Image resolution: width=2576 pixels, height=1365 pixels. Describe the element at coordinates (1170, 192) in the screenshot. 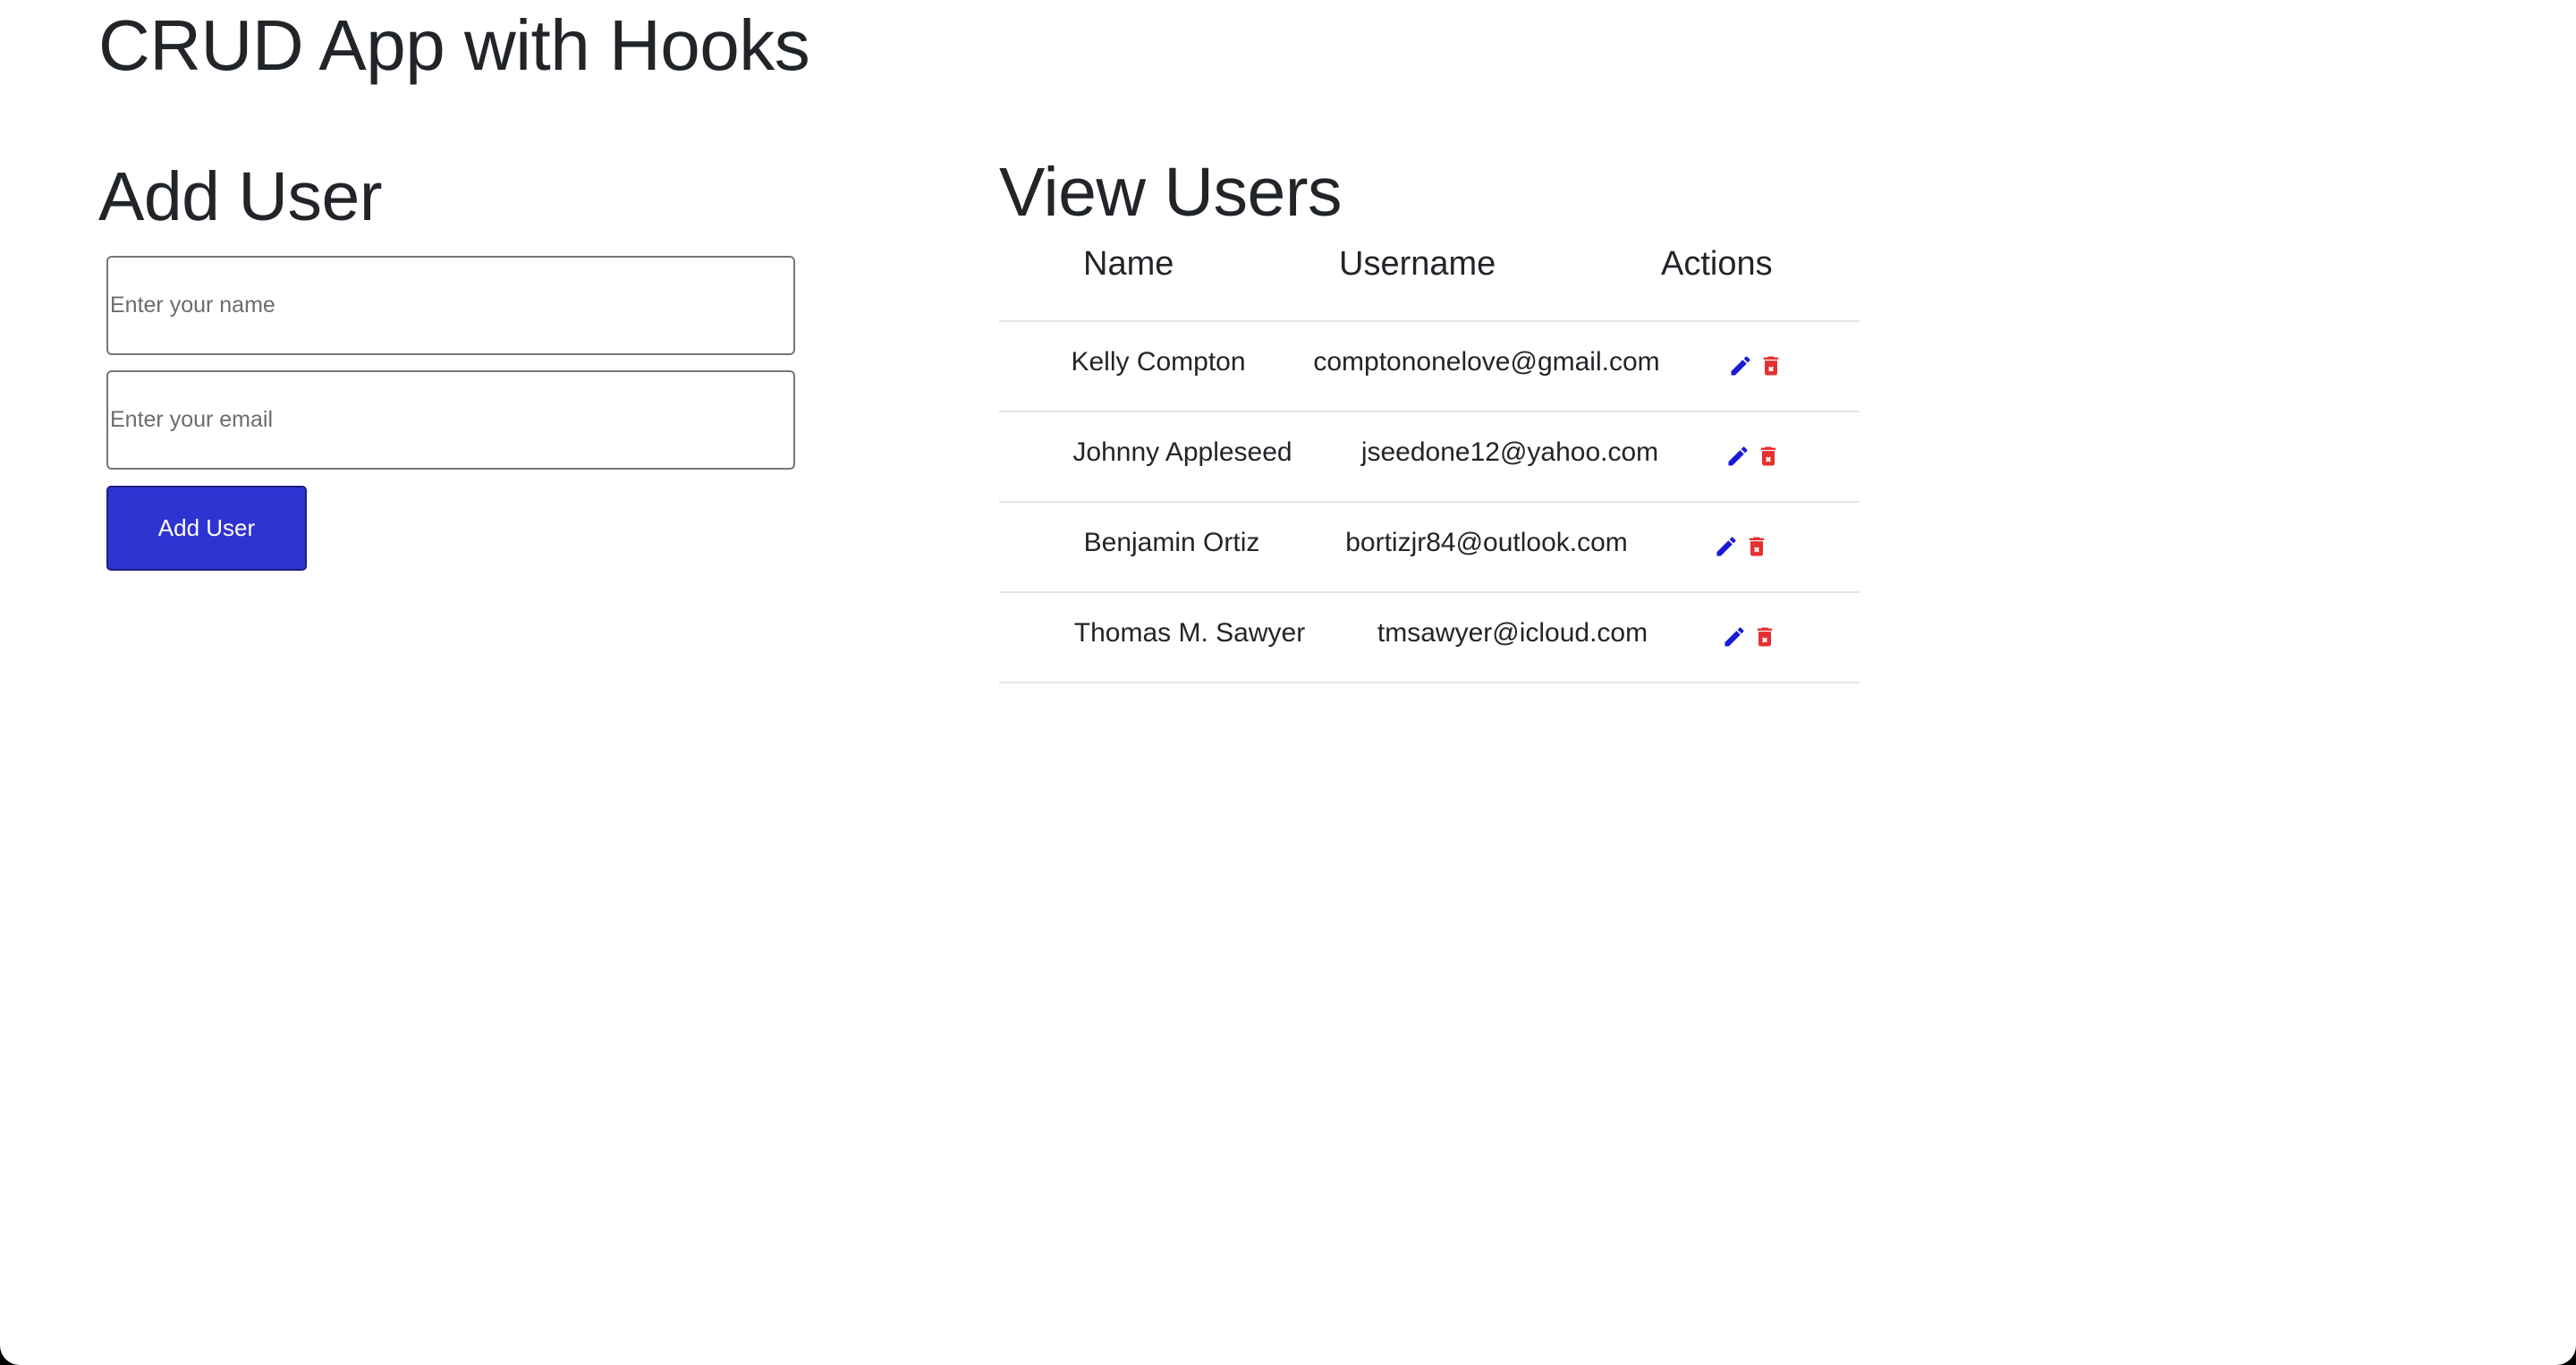

I see `view-users-heading: View Users` at that location.